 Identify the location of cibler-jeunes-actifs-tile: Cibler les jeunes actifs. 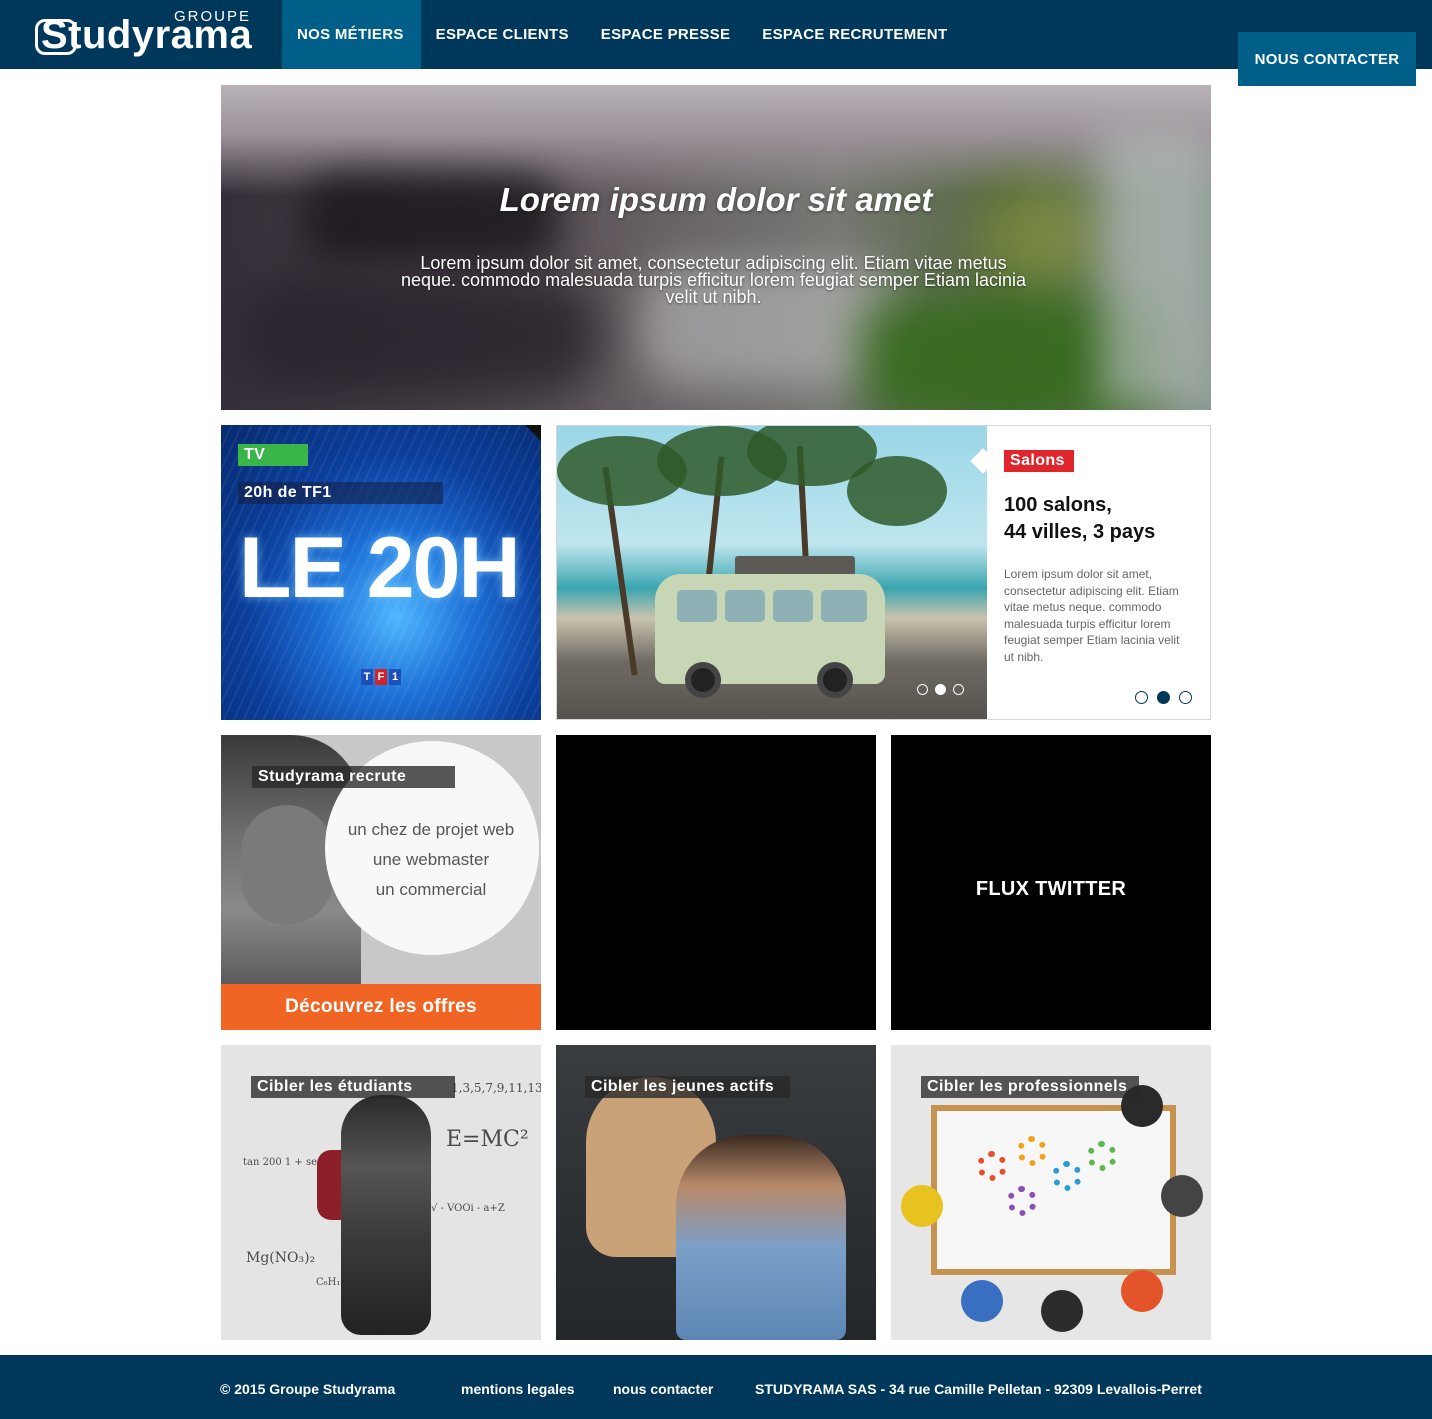
(716, 1192).